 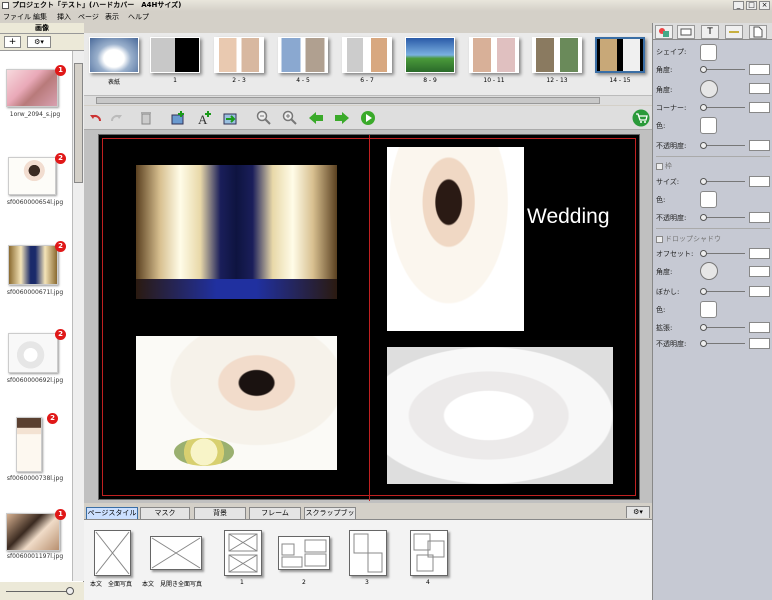 I want to click on corner-slider, so click(x=723, y=107).